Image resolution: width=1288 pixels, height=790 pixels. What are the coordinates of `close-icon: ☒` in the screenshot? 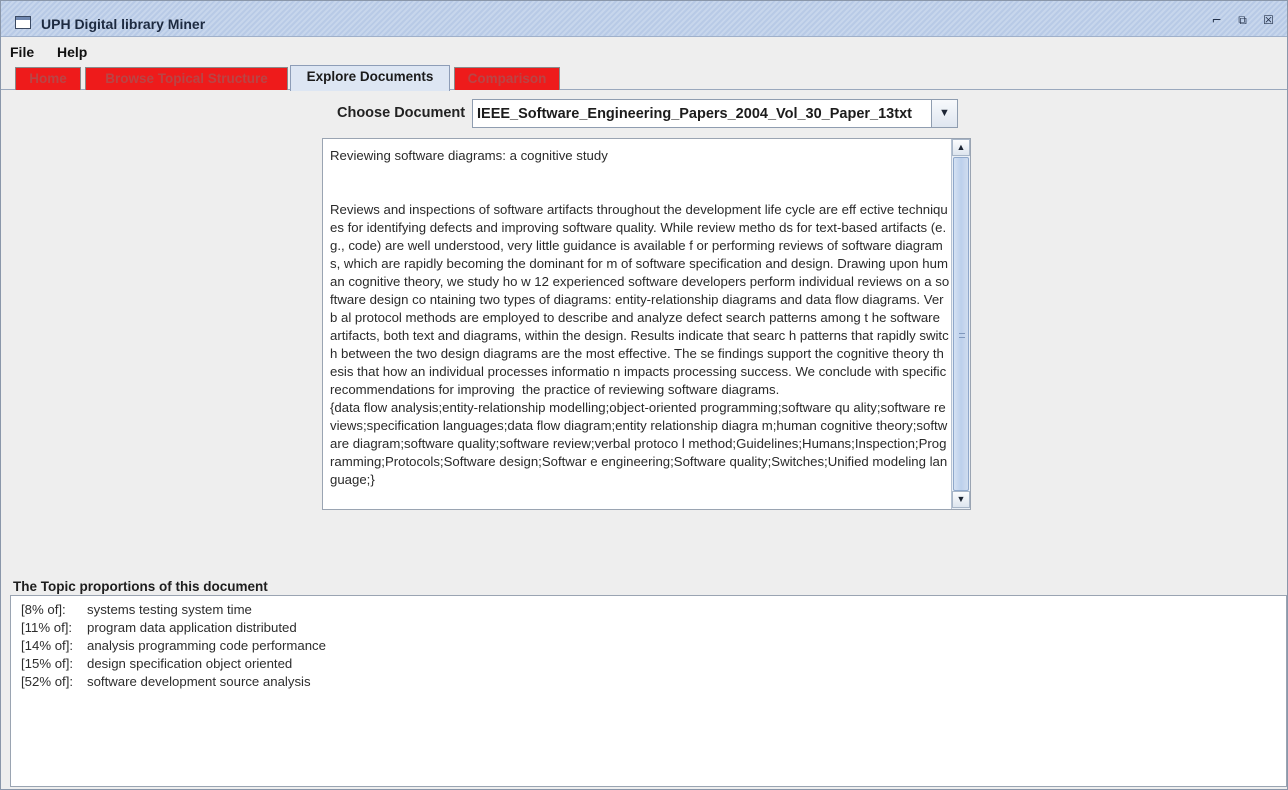 It's located at (1268, 21).